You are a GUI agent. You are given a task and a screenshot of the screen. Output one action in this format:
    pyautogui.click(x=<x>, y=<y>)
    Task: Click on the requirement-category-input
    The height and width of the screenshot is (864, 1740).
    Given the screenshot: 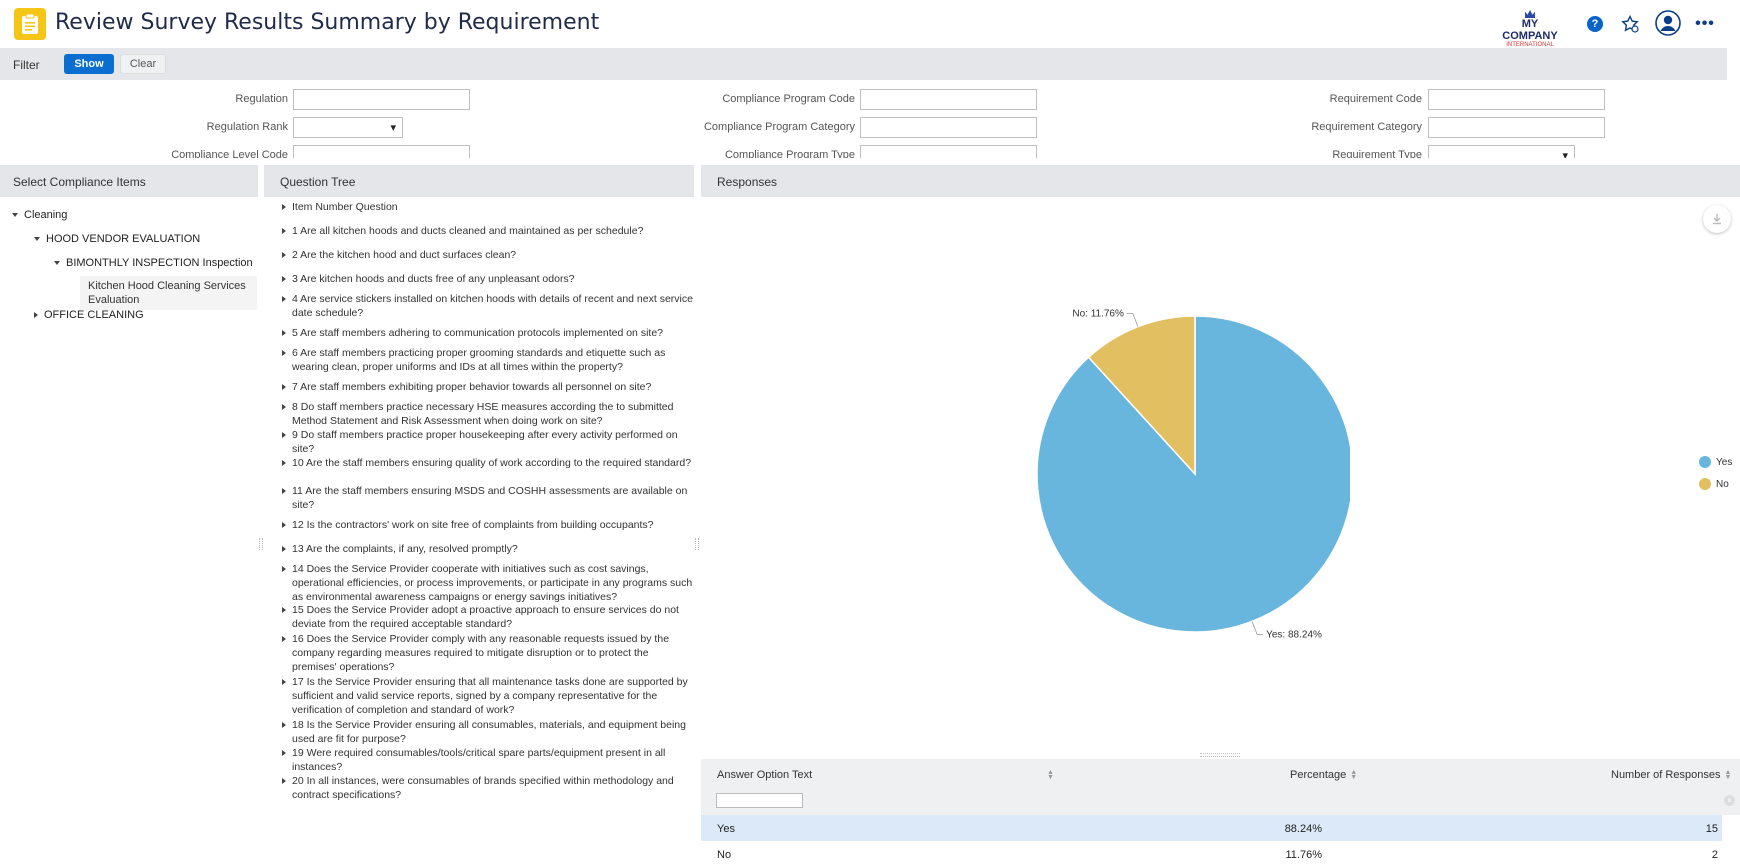 What is the action you would take?
    pyautogui.click(x=1516, y=127)
    